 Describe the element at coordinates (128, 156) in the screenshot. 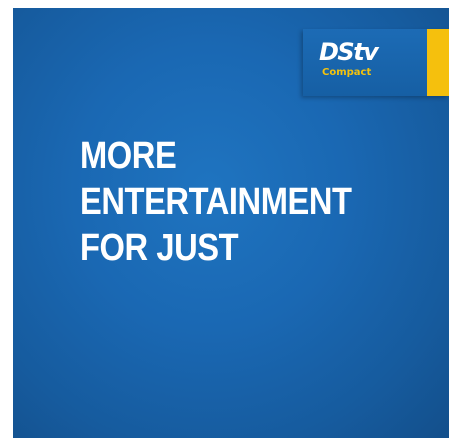

I see `headline-line-1: MORE` at that location.